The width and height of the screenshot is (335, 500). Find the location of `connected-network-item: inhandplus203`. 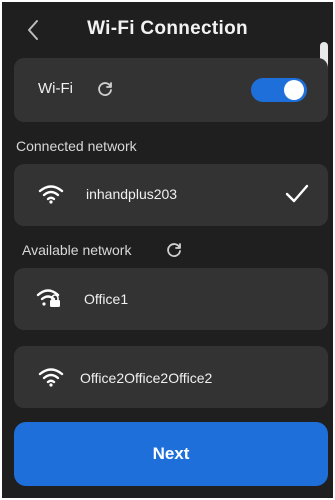

connected-network-item: inhandplus203 is located at coordinates (171, 195).